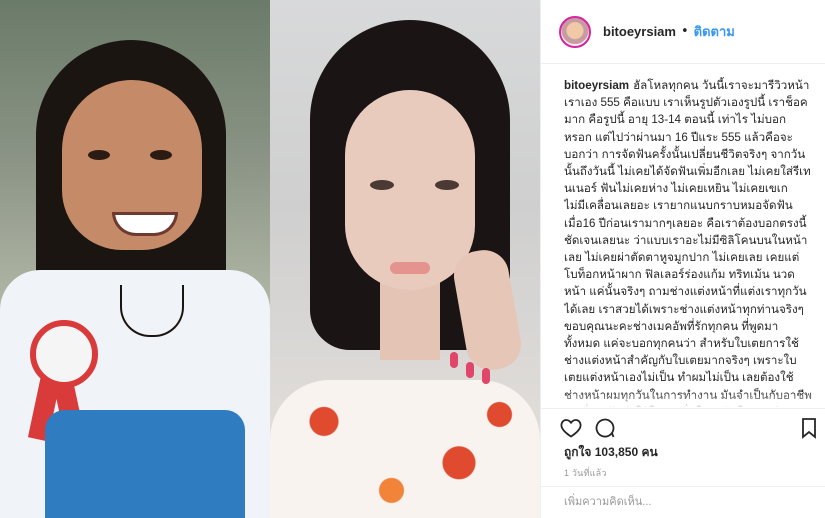 Image resolution: width=825 pixels, height=518 pixels. I want to click on before-right-eye, so click(161, 155).